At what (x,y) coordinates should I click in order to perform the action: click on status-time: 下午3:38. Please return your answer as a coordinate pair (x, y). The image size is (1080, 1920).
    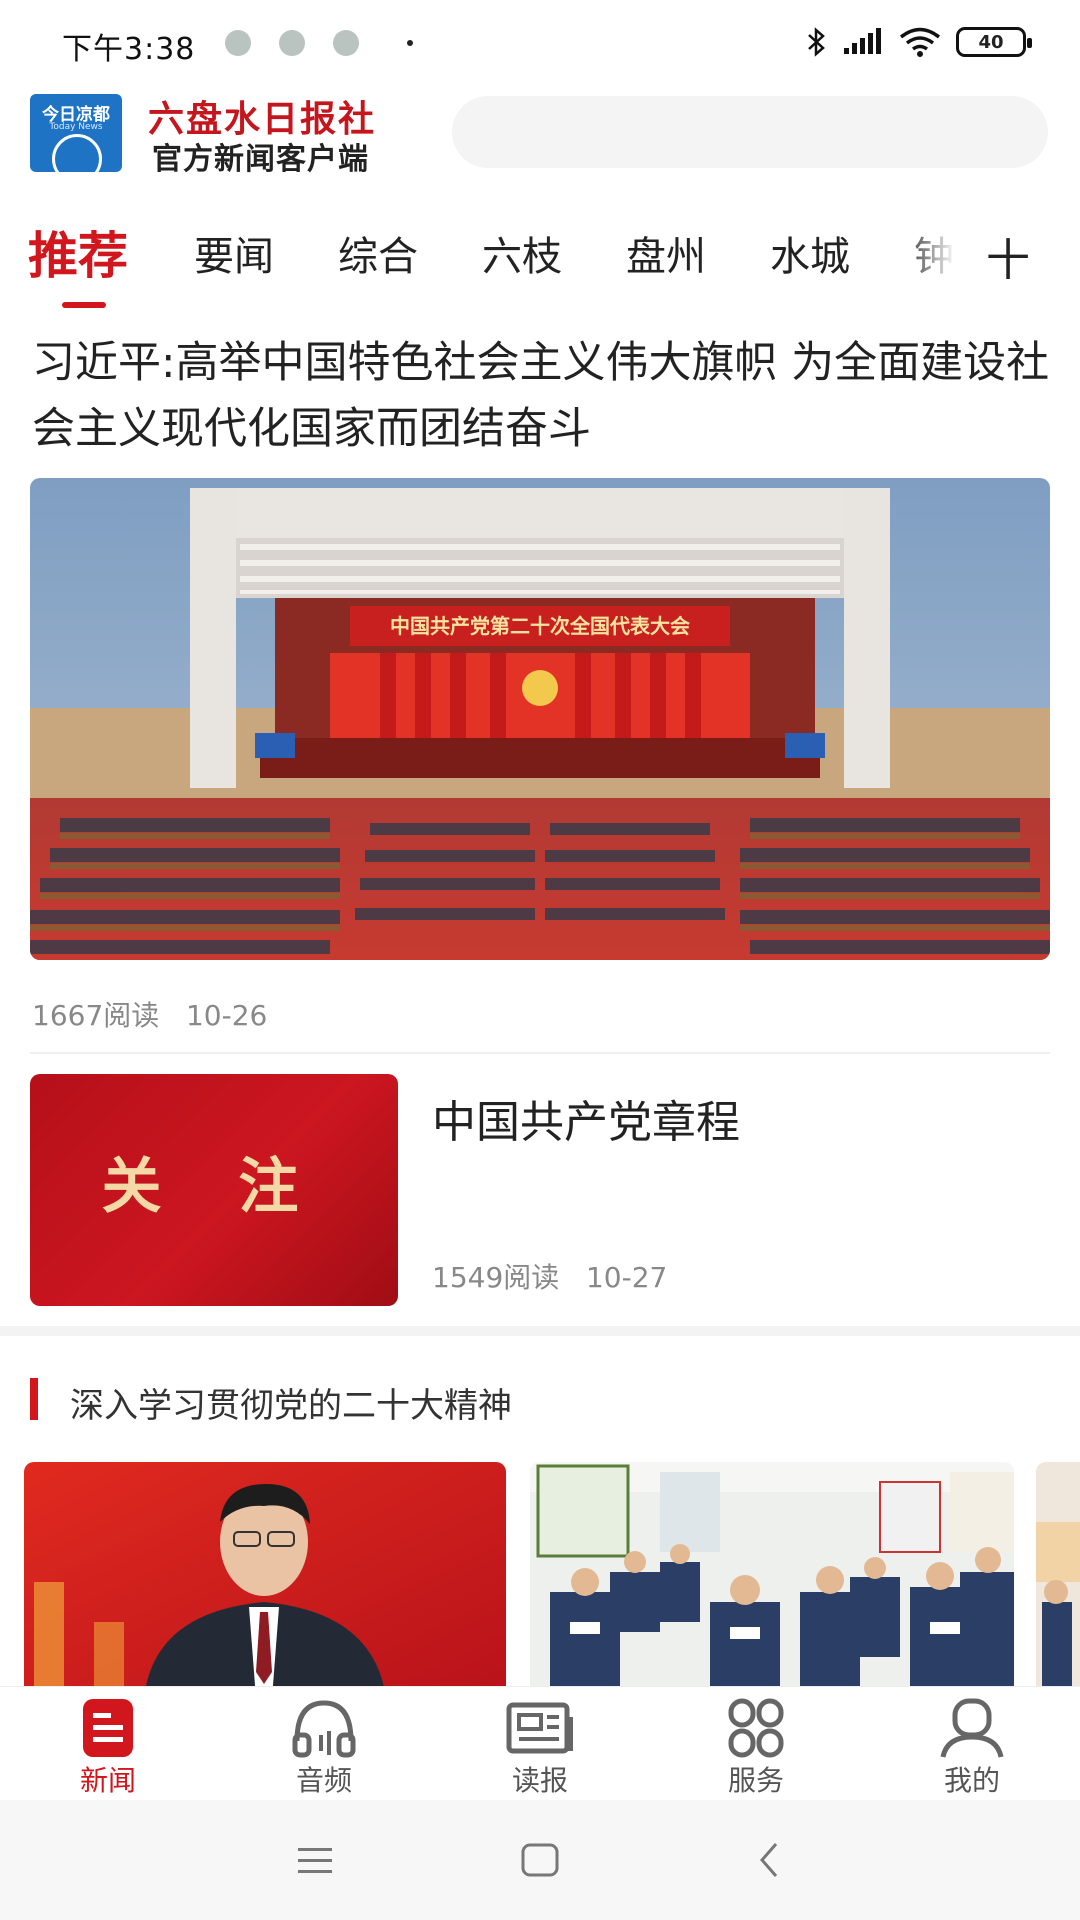
    Looking at the image, I should click on (129, 49).